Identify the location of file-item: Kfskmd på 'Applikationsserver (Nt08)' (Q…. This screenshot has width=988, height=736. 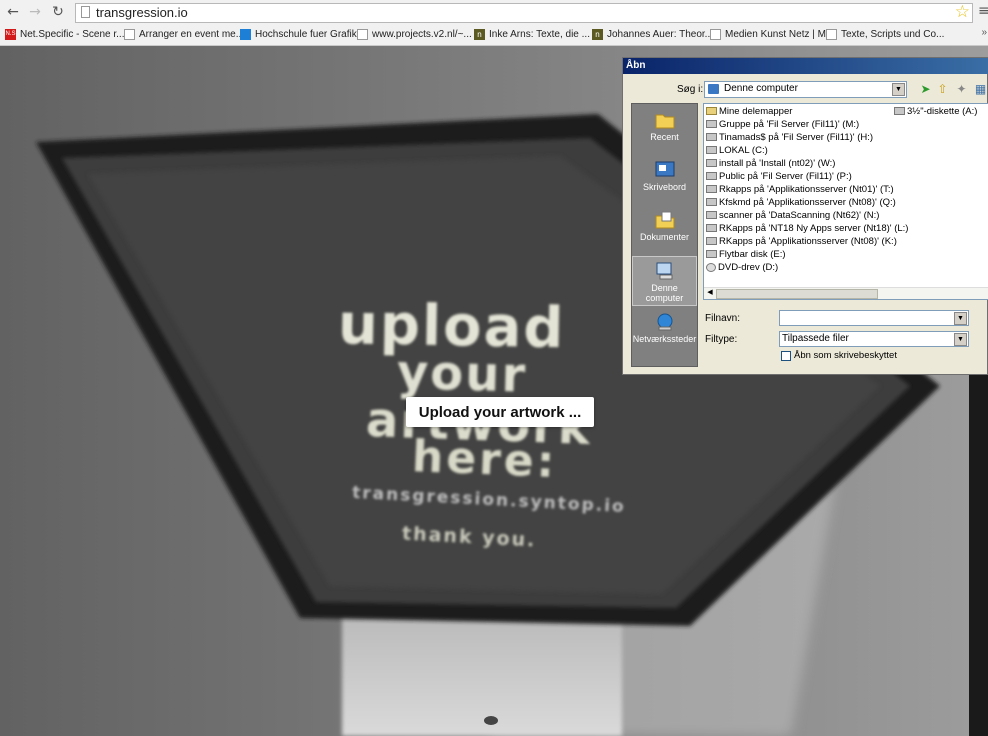
(801, 202).